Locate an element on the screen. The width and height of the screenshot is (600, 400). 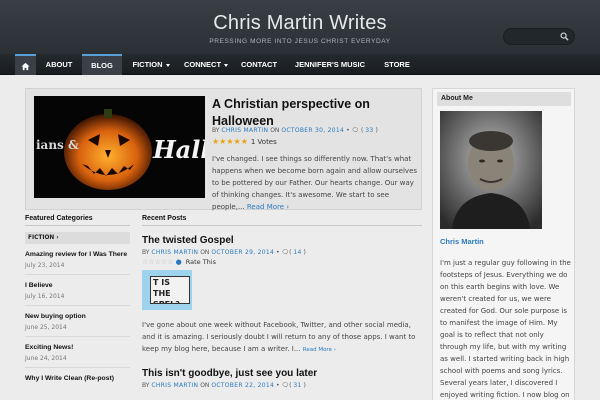
featured-image: ians & Hallow is located at coordinates (119, 147).